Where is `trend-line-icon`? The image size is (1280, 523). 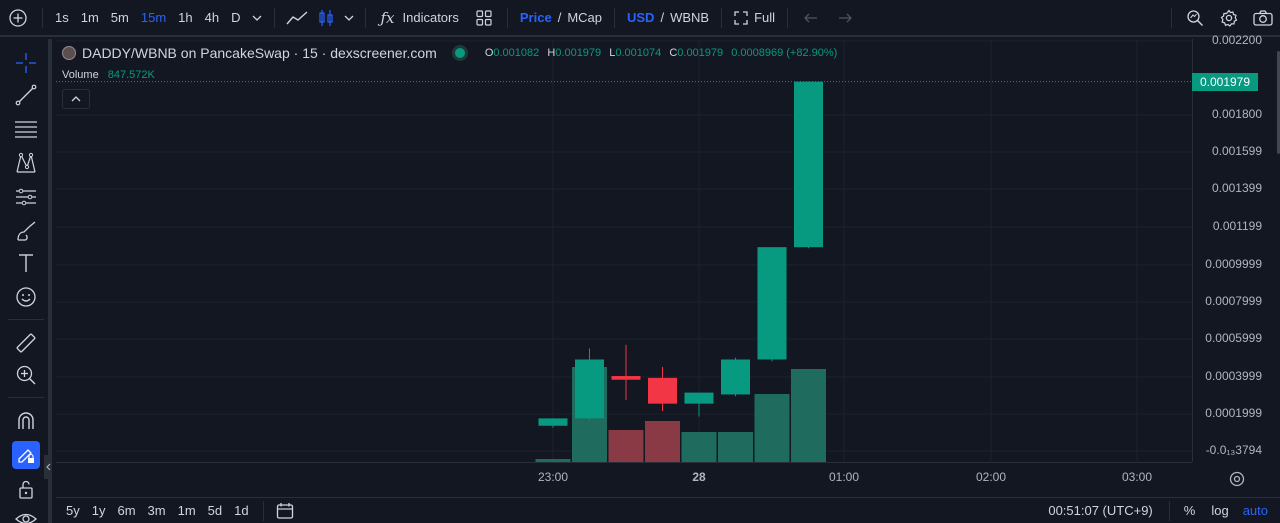
trend-line-icon is located at coordinates (26, 95).